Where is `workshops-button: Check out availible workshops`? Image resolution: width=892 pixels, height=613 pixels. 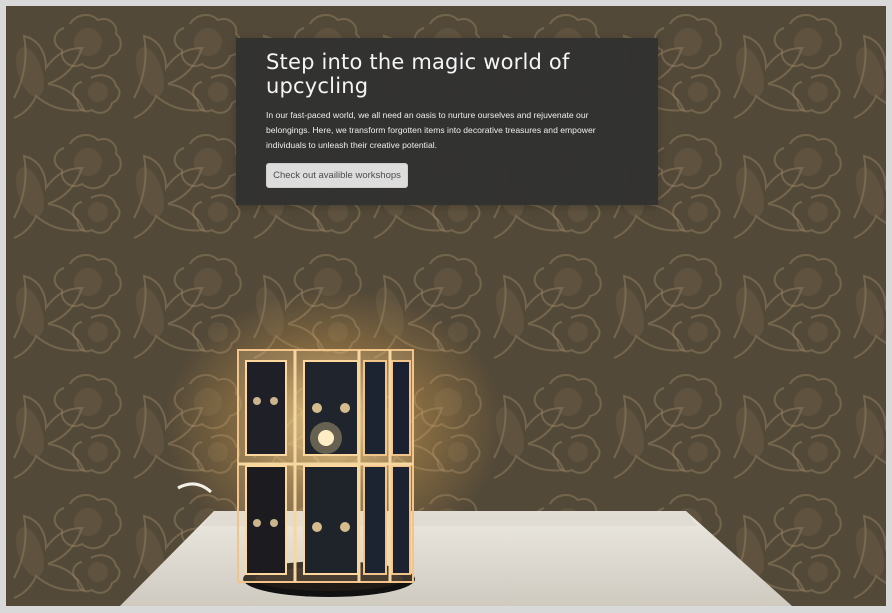
workshops-button: Check out availible workshops is located at coordinates (337, 175).